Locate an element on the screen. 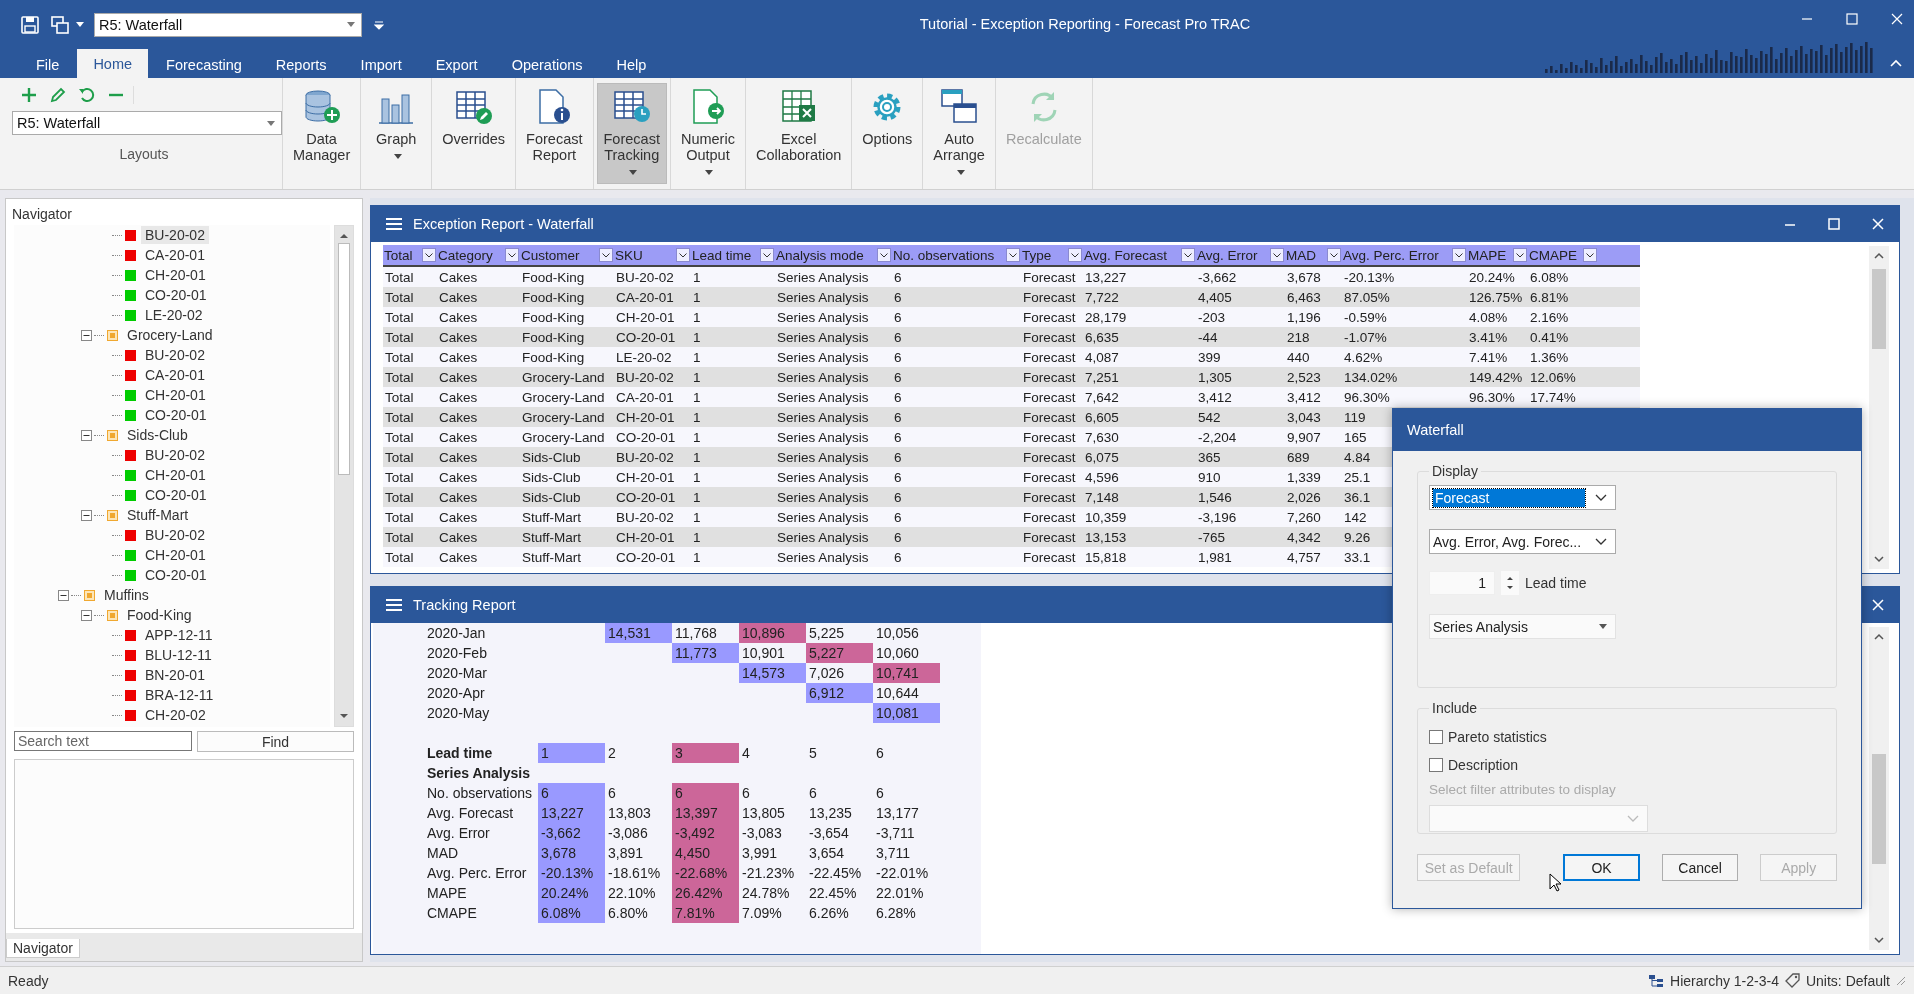 The image size is (1914, 994). collapse-ribbon-icon is located at coordinates (1896, 63).